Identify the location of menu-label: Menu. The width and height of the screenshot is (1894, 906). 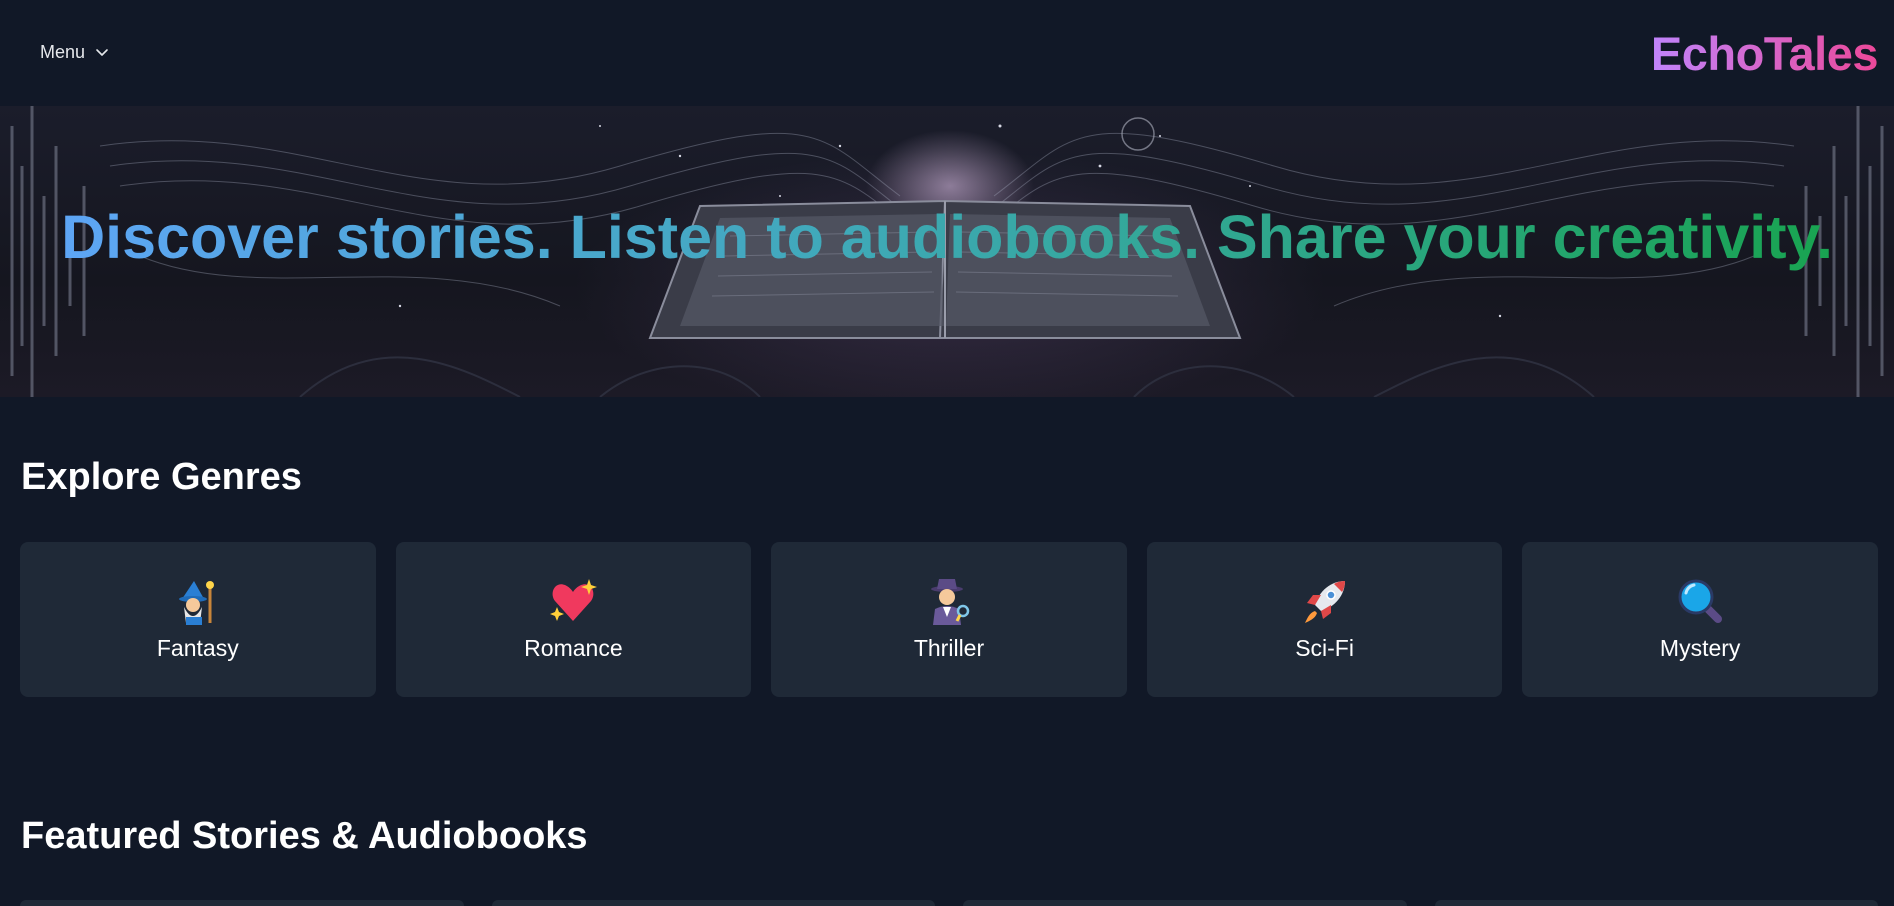
(63, 51).